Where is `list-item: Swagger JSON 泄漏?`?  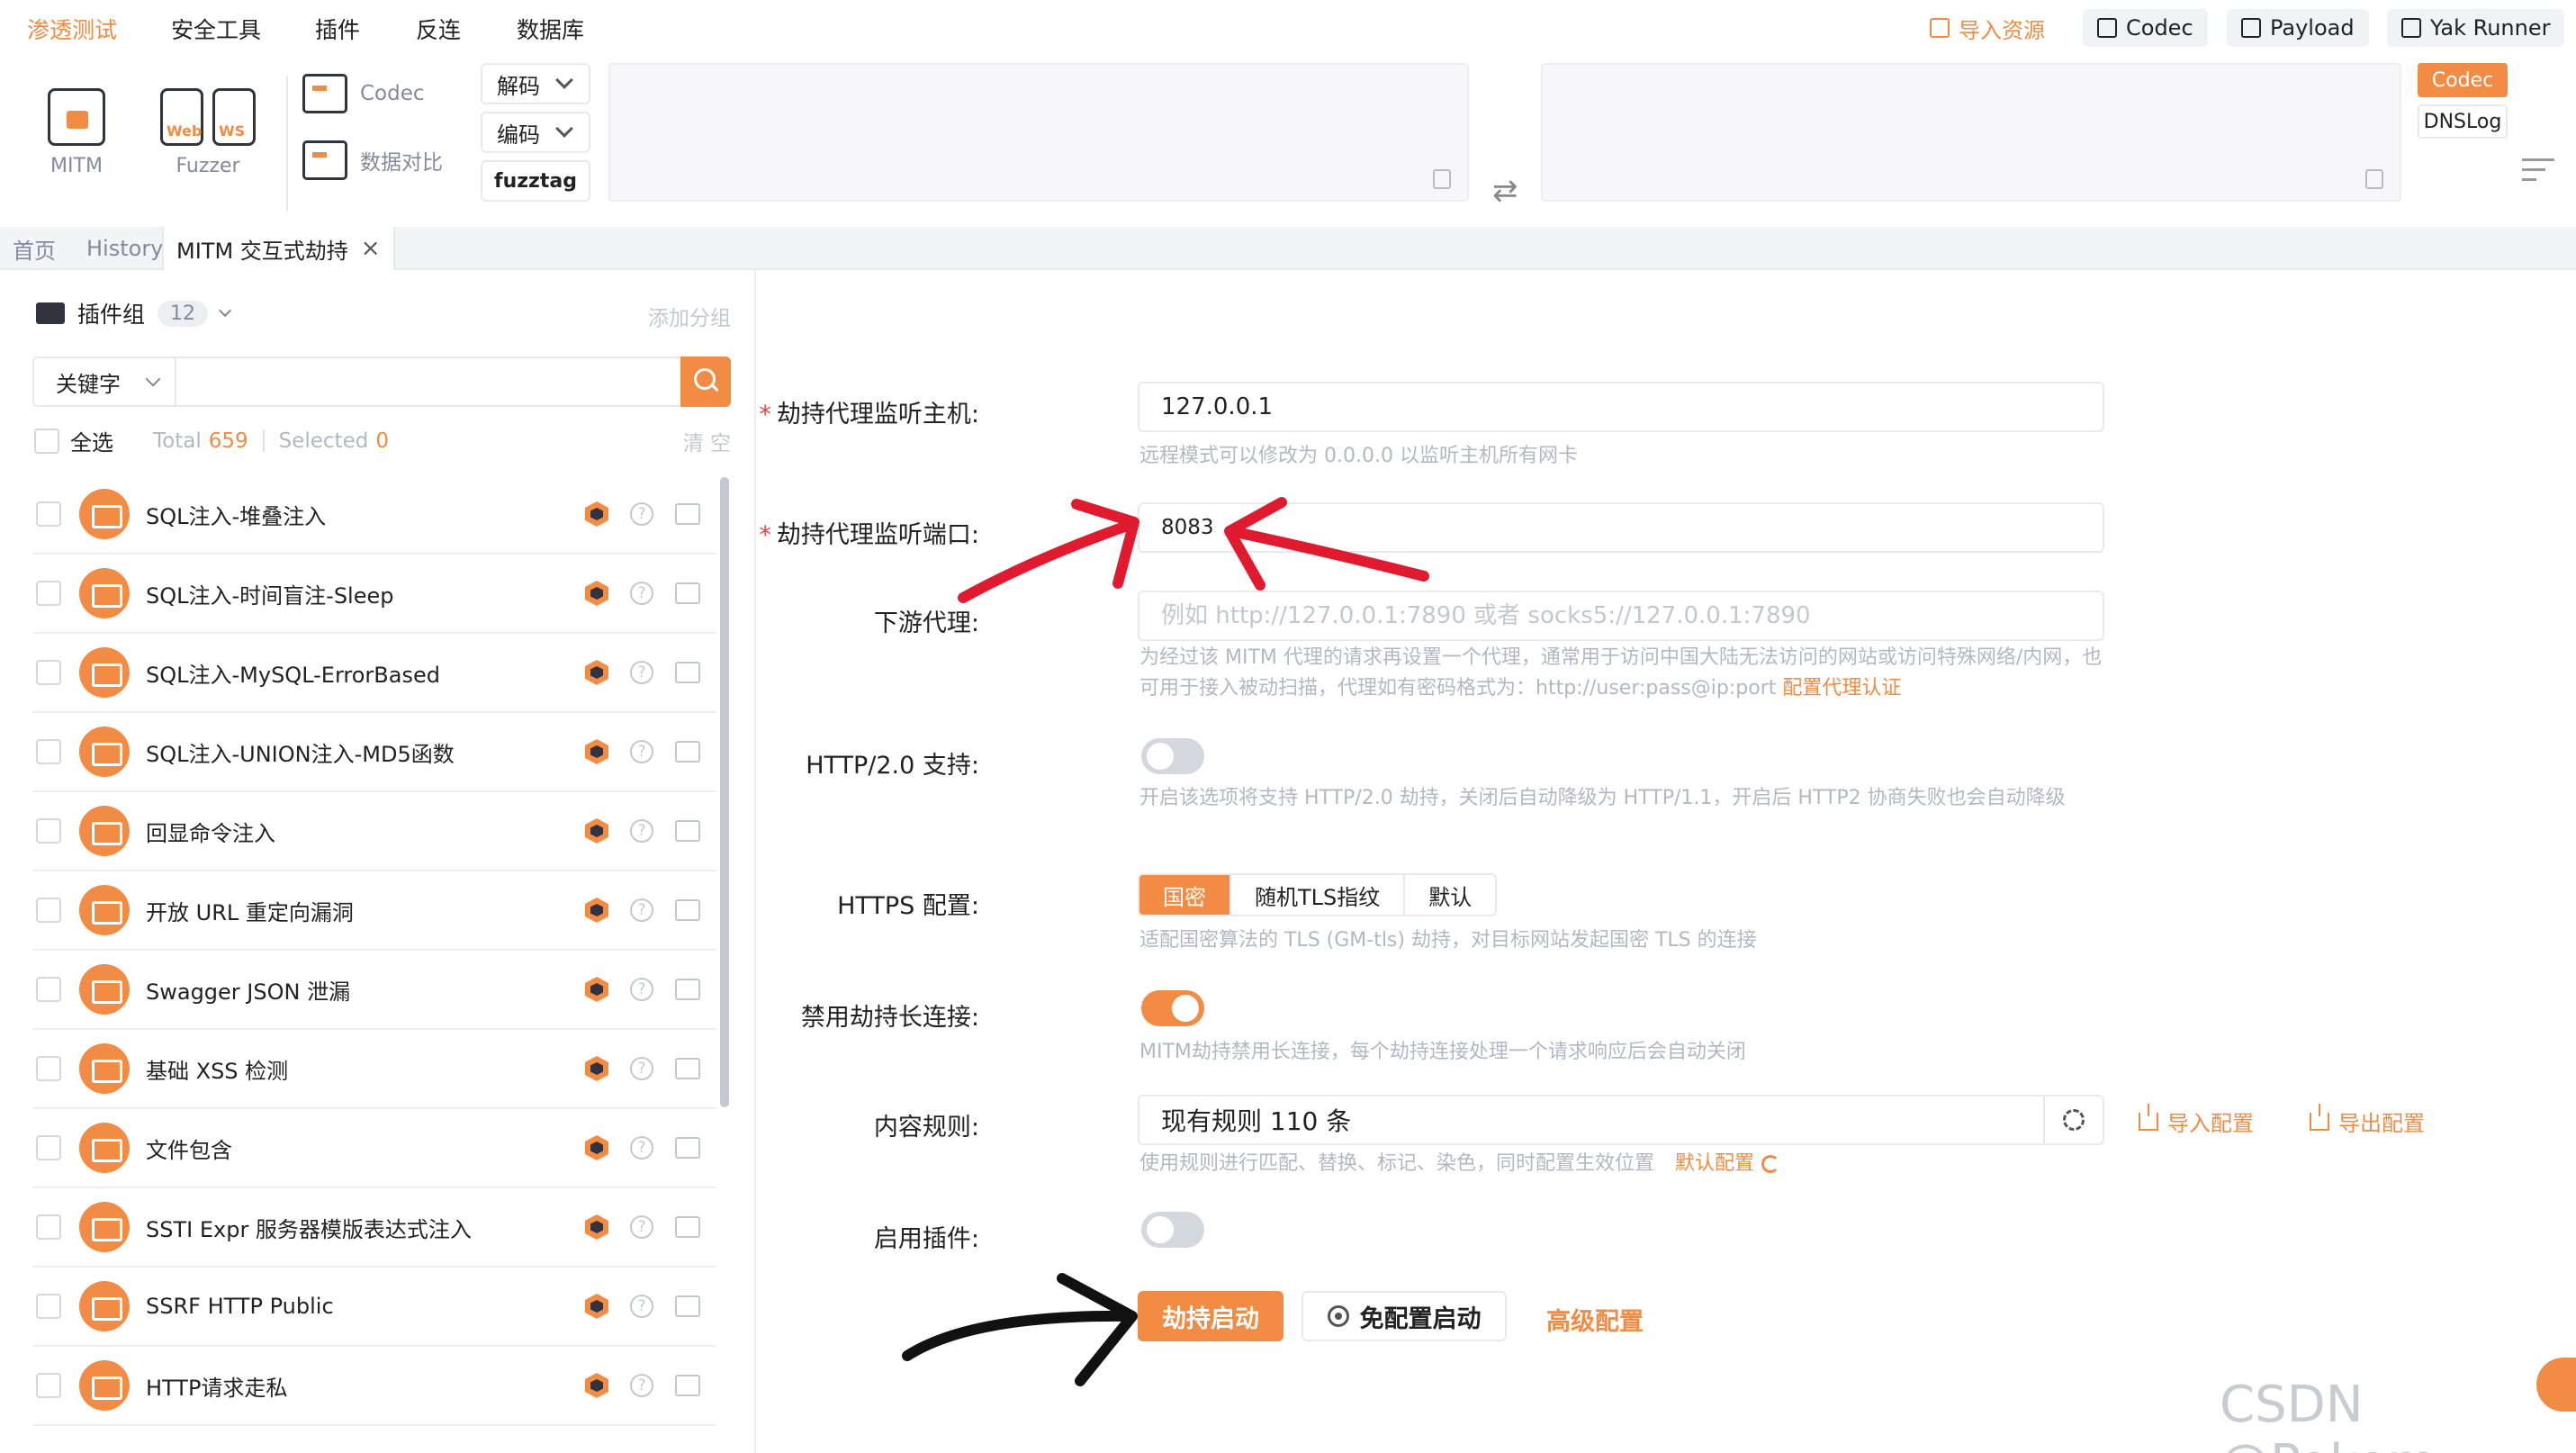 list-item: Swagger JSON 泄漏? is located at coordinates (374, 991).